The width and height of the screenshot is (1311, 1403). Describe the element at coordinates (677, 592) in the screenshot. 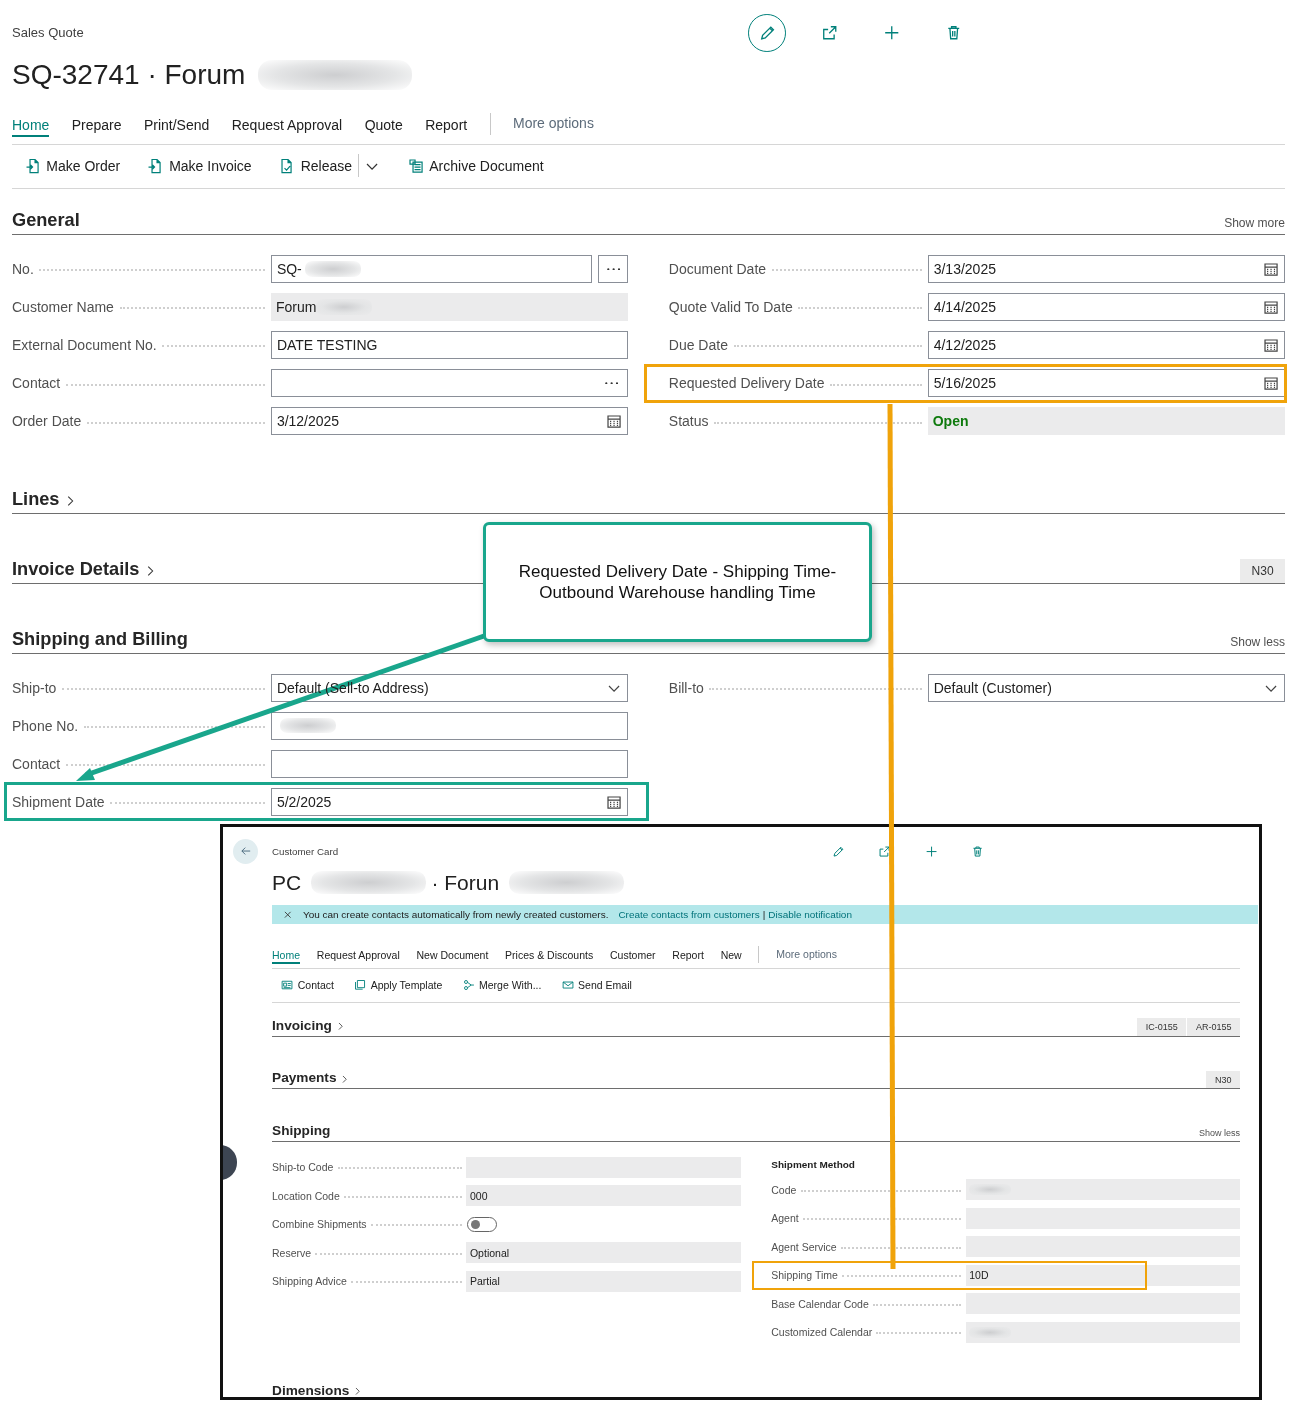

I see `callout-text: Outbound Warehouse handling Time` at that location.